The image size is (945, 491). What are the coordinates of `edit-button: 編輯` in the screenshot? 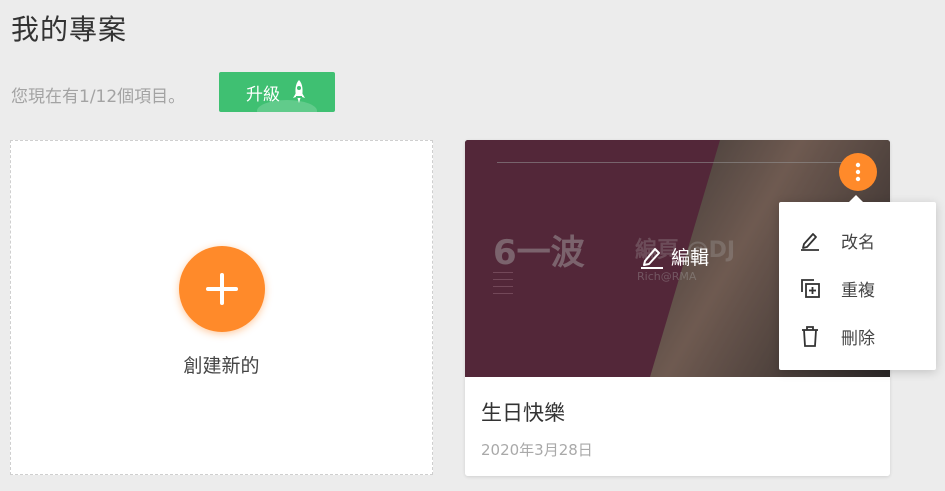 It's located at (674, 256).